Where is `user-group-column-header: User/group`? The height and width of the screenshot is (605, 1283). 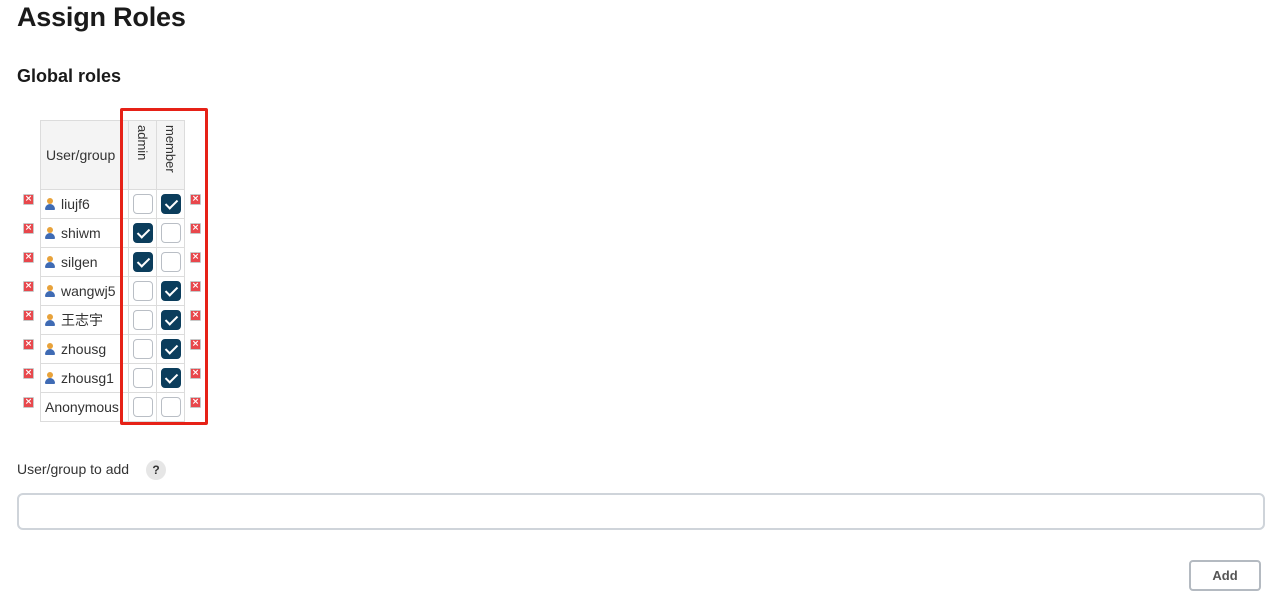
user-group-column-header: User/group is located at coordinates (84, 155).